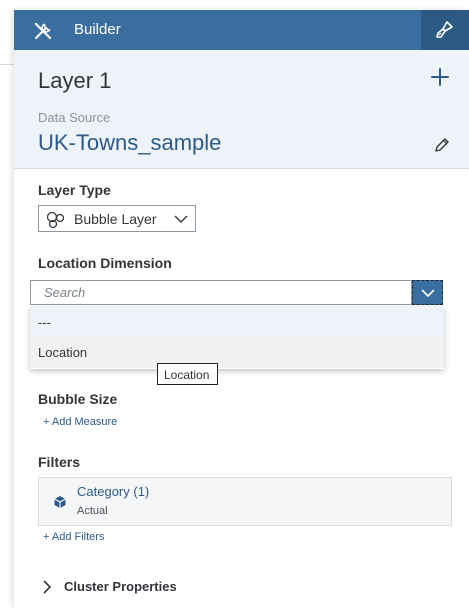 This screenshot has width=469, height=608. What do you see at coordinates (440, 77) in the screenshot?
I see `add-layer-plus-icon` at bounding box center [440, 77].